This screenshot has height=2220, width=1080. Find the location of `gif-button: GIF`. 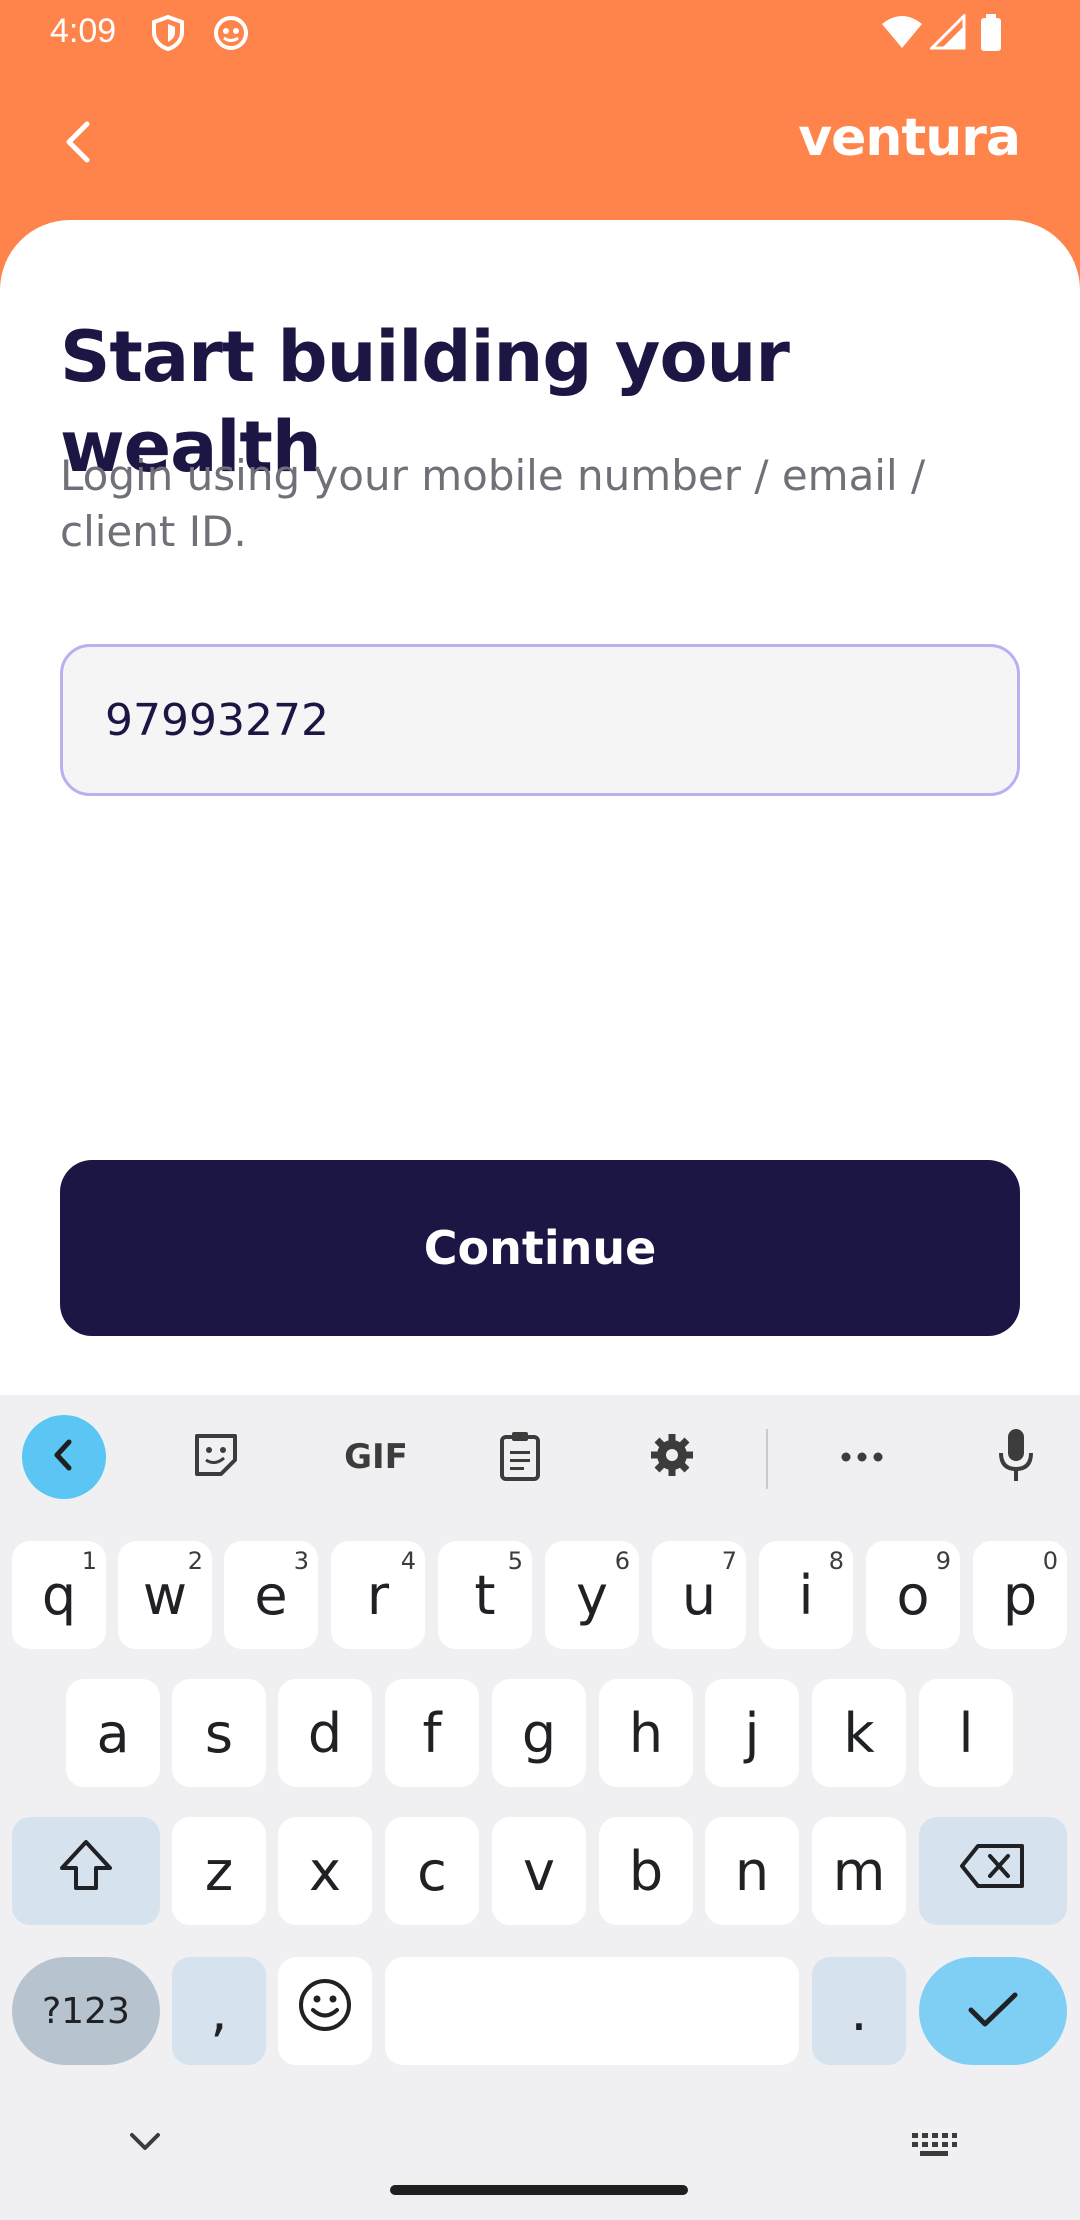

gif-button: GIF is located at coordinates (376, 1457).